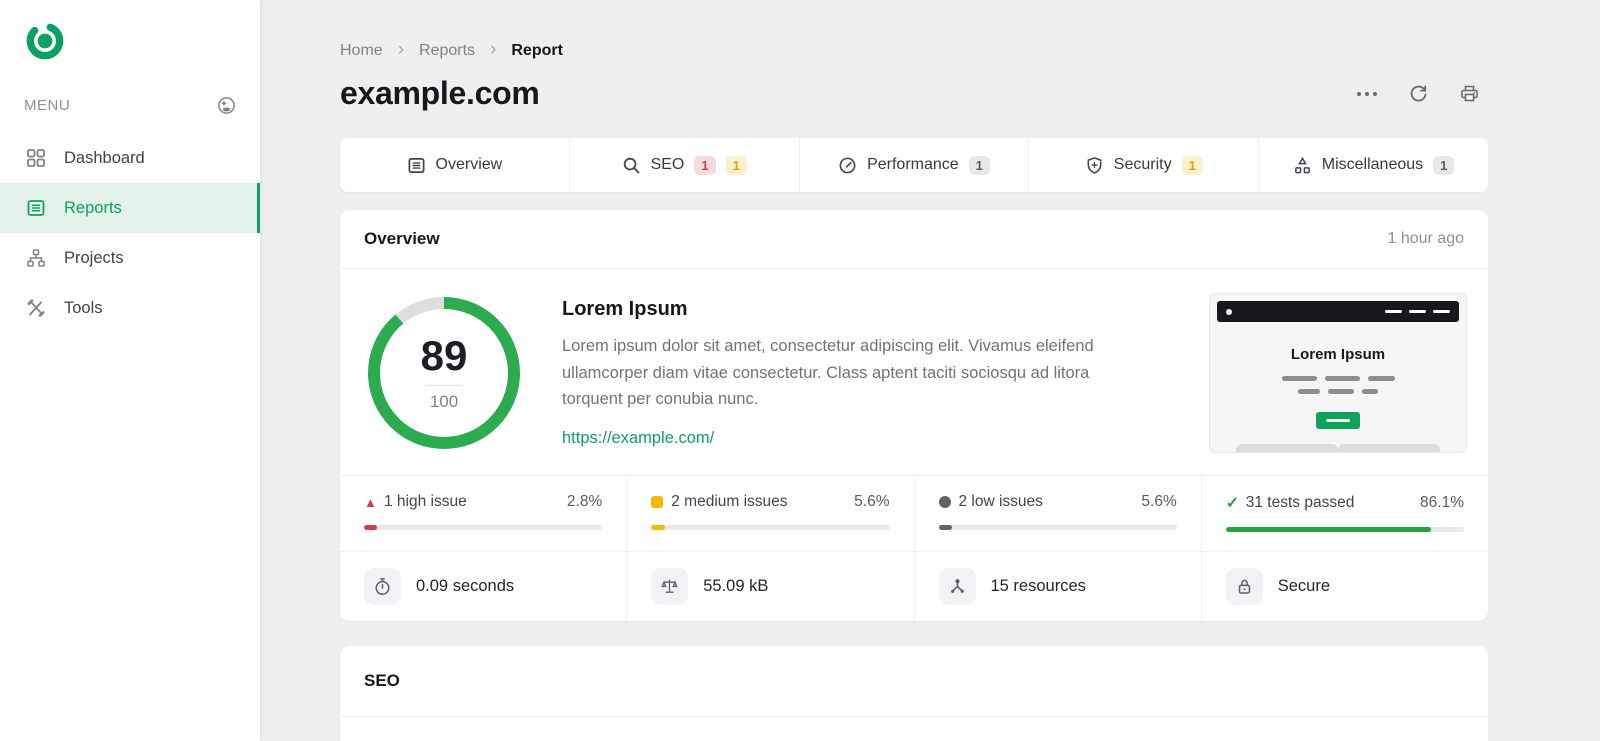 Image resolution: width=1600 pixels, height=741 pixels. What do you see at coordinates (1425, 238) in the screenshot?
I see `report-timestamp: 1 hour ago` at bounding box center [1425, 238].